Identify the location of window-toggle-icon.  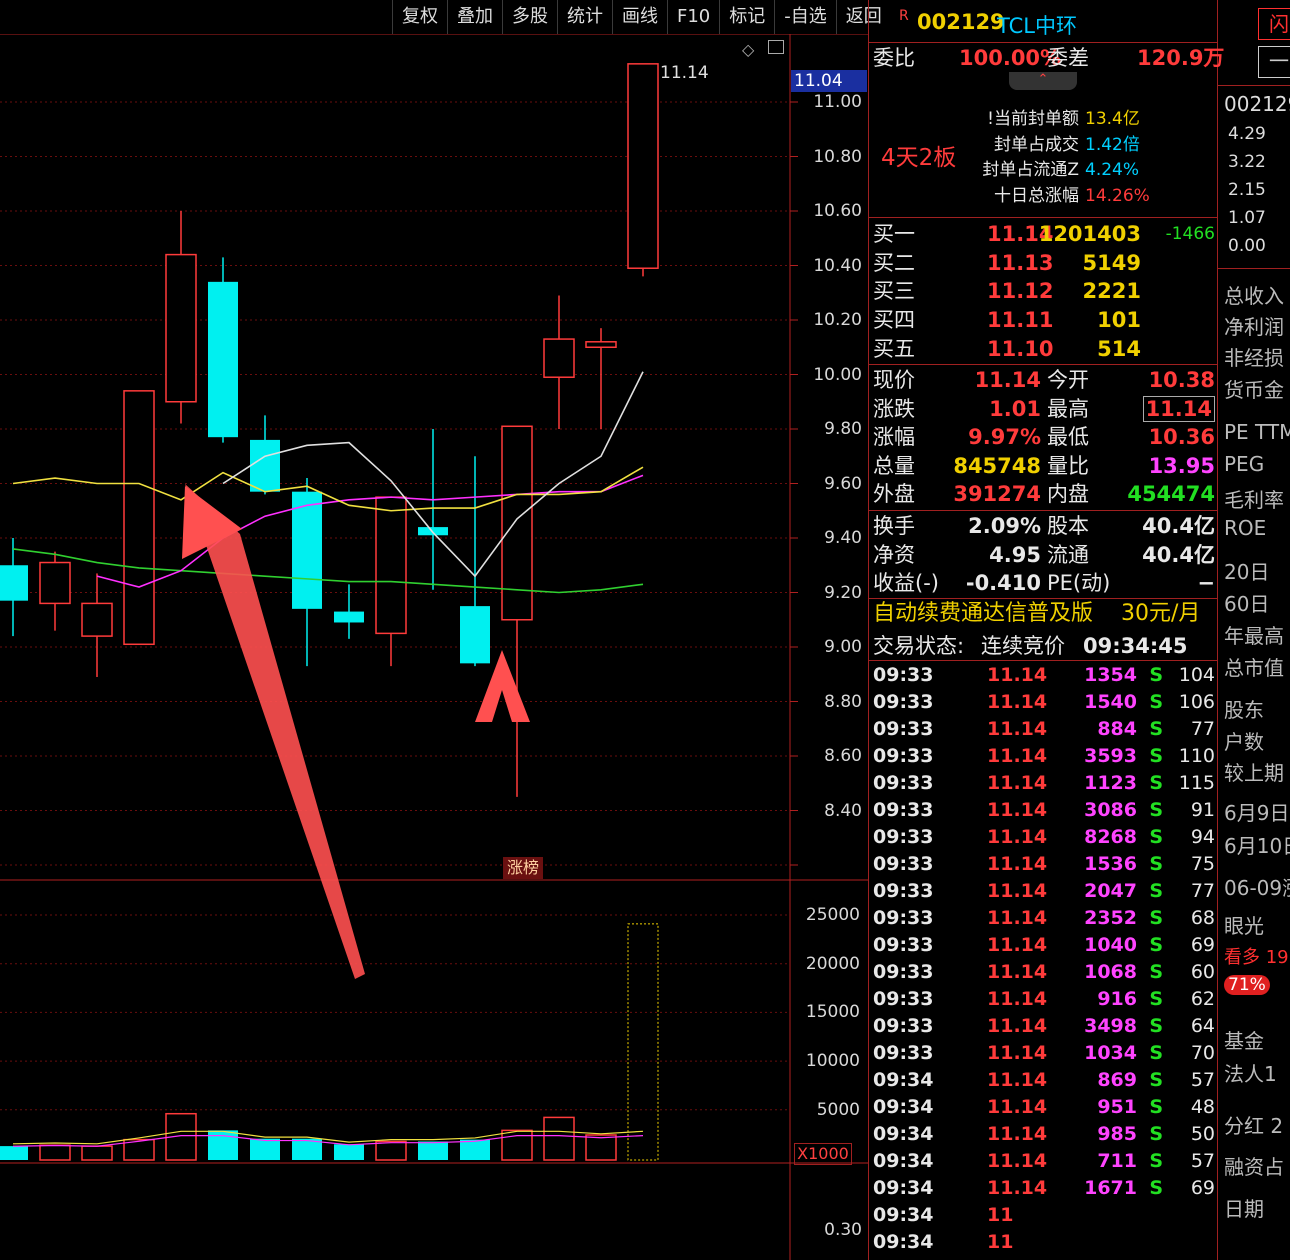
(776, 47).